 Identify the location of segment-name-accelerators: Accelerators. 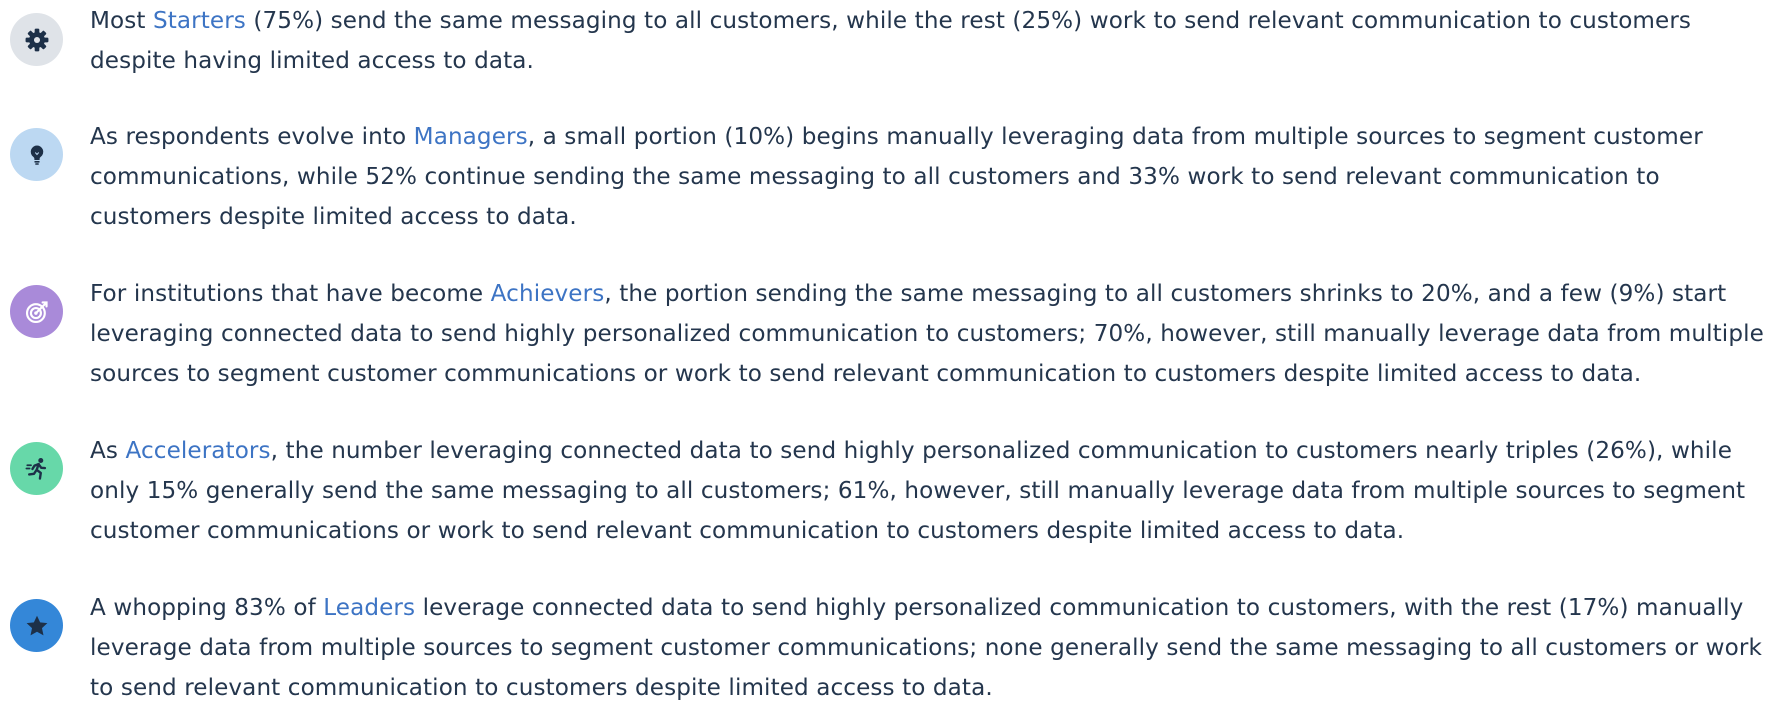
(198, 451).